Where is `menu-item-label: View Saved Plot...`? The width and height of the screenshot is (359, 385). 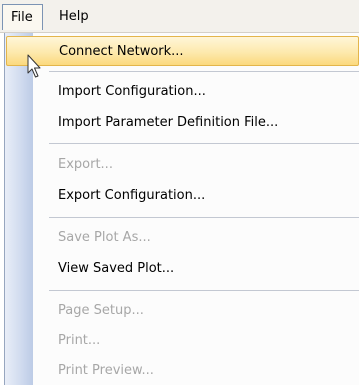 menu-item-label: View Saved Plot... is located at coordinates (116, 268).